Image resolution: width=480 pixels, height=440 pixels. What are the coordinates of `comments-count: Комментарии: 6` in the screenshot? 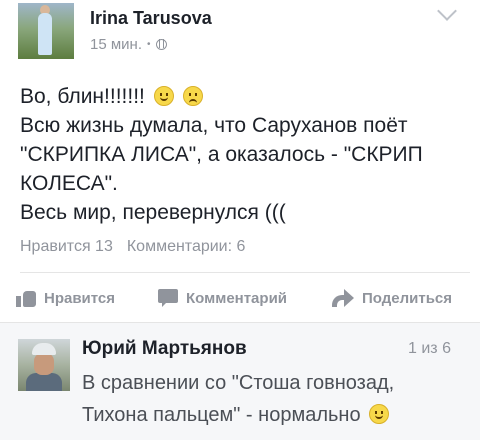 It's located at (186, 247).